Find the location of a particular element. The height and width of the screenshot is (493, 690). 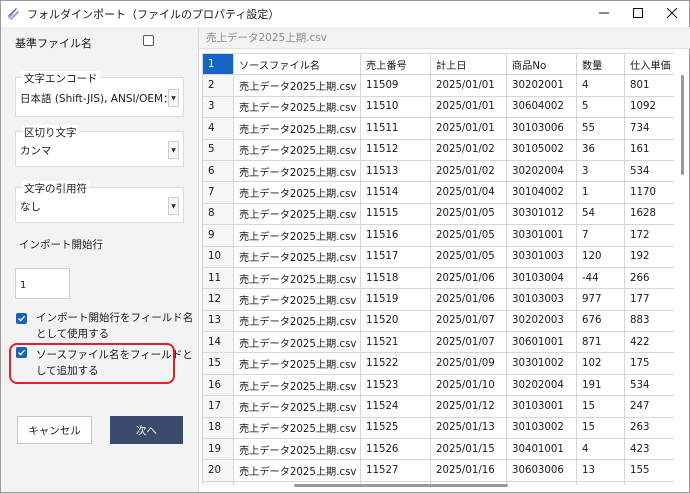

vertical-scrollbar is located at coordinates (683, 269).